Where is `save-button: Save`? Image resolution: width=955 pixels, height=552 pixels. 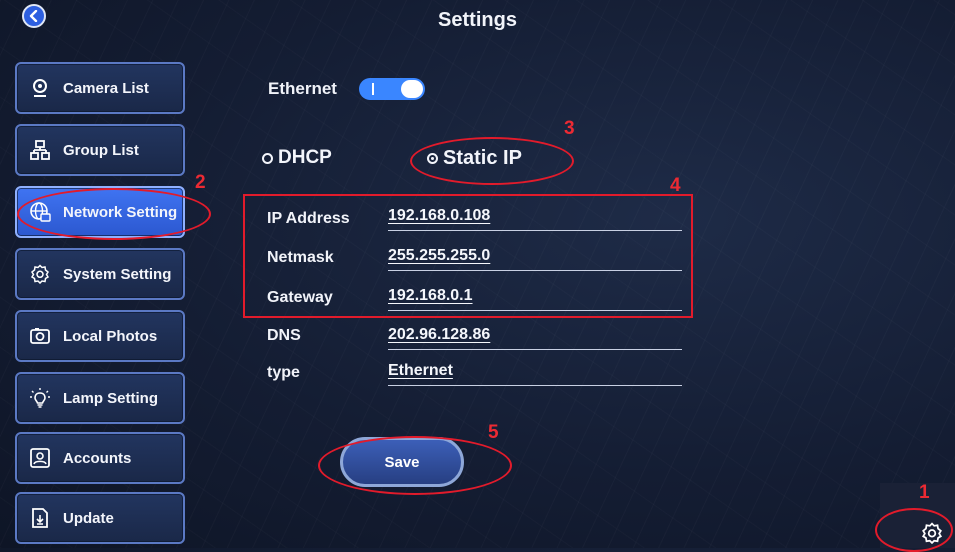 save-button: Save is located at coordinates (402, 462).